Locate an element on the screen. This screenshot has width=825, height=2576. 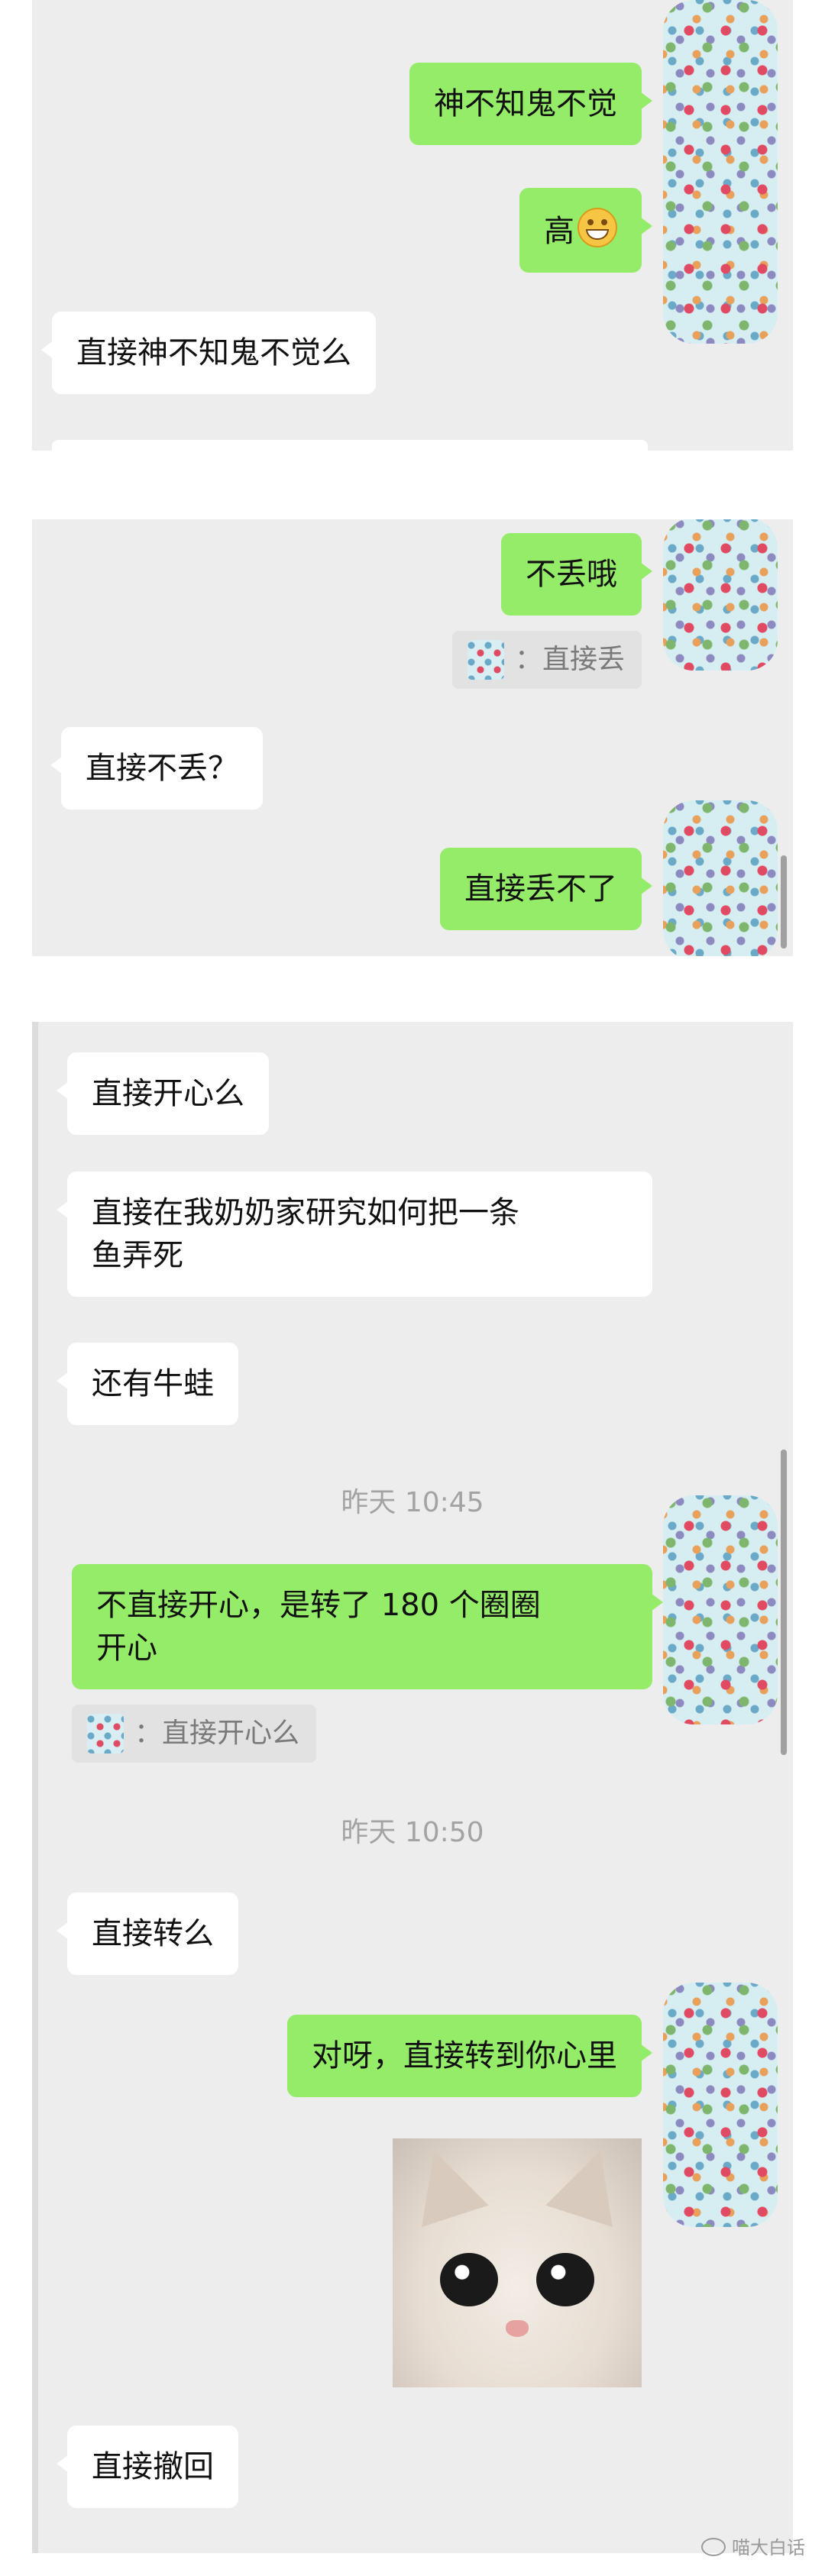
their-message: 直接神不知鬼不觉么 is located at coordinates (208, 353).